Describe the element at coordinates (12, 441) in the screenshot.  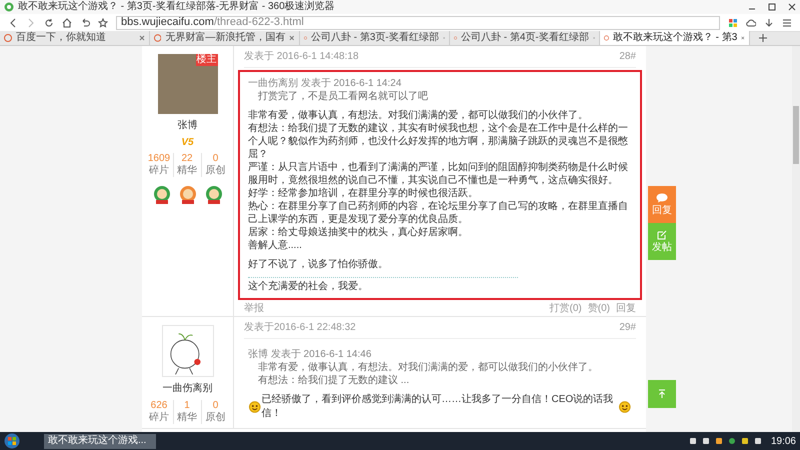
I see `start-button-icon` at that location.